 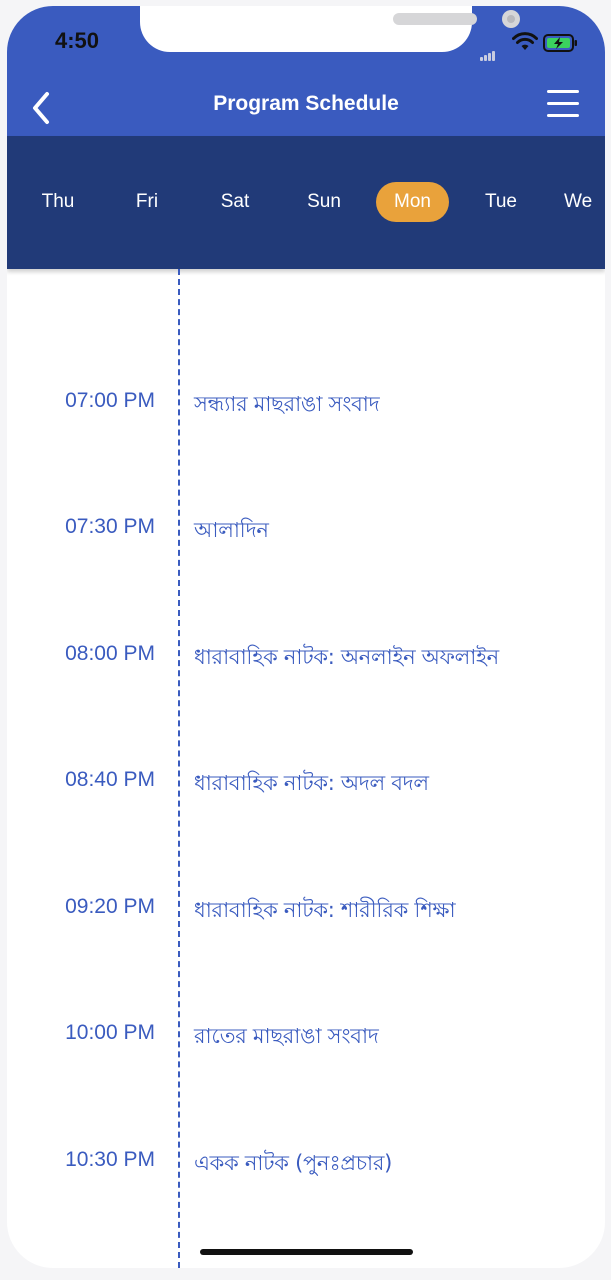 I want to click on program-time: 07:30 PM, so click(x=110, y=526).